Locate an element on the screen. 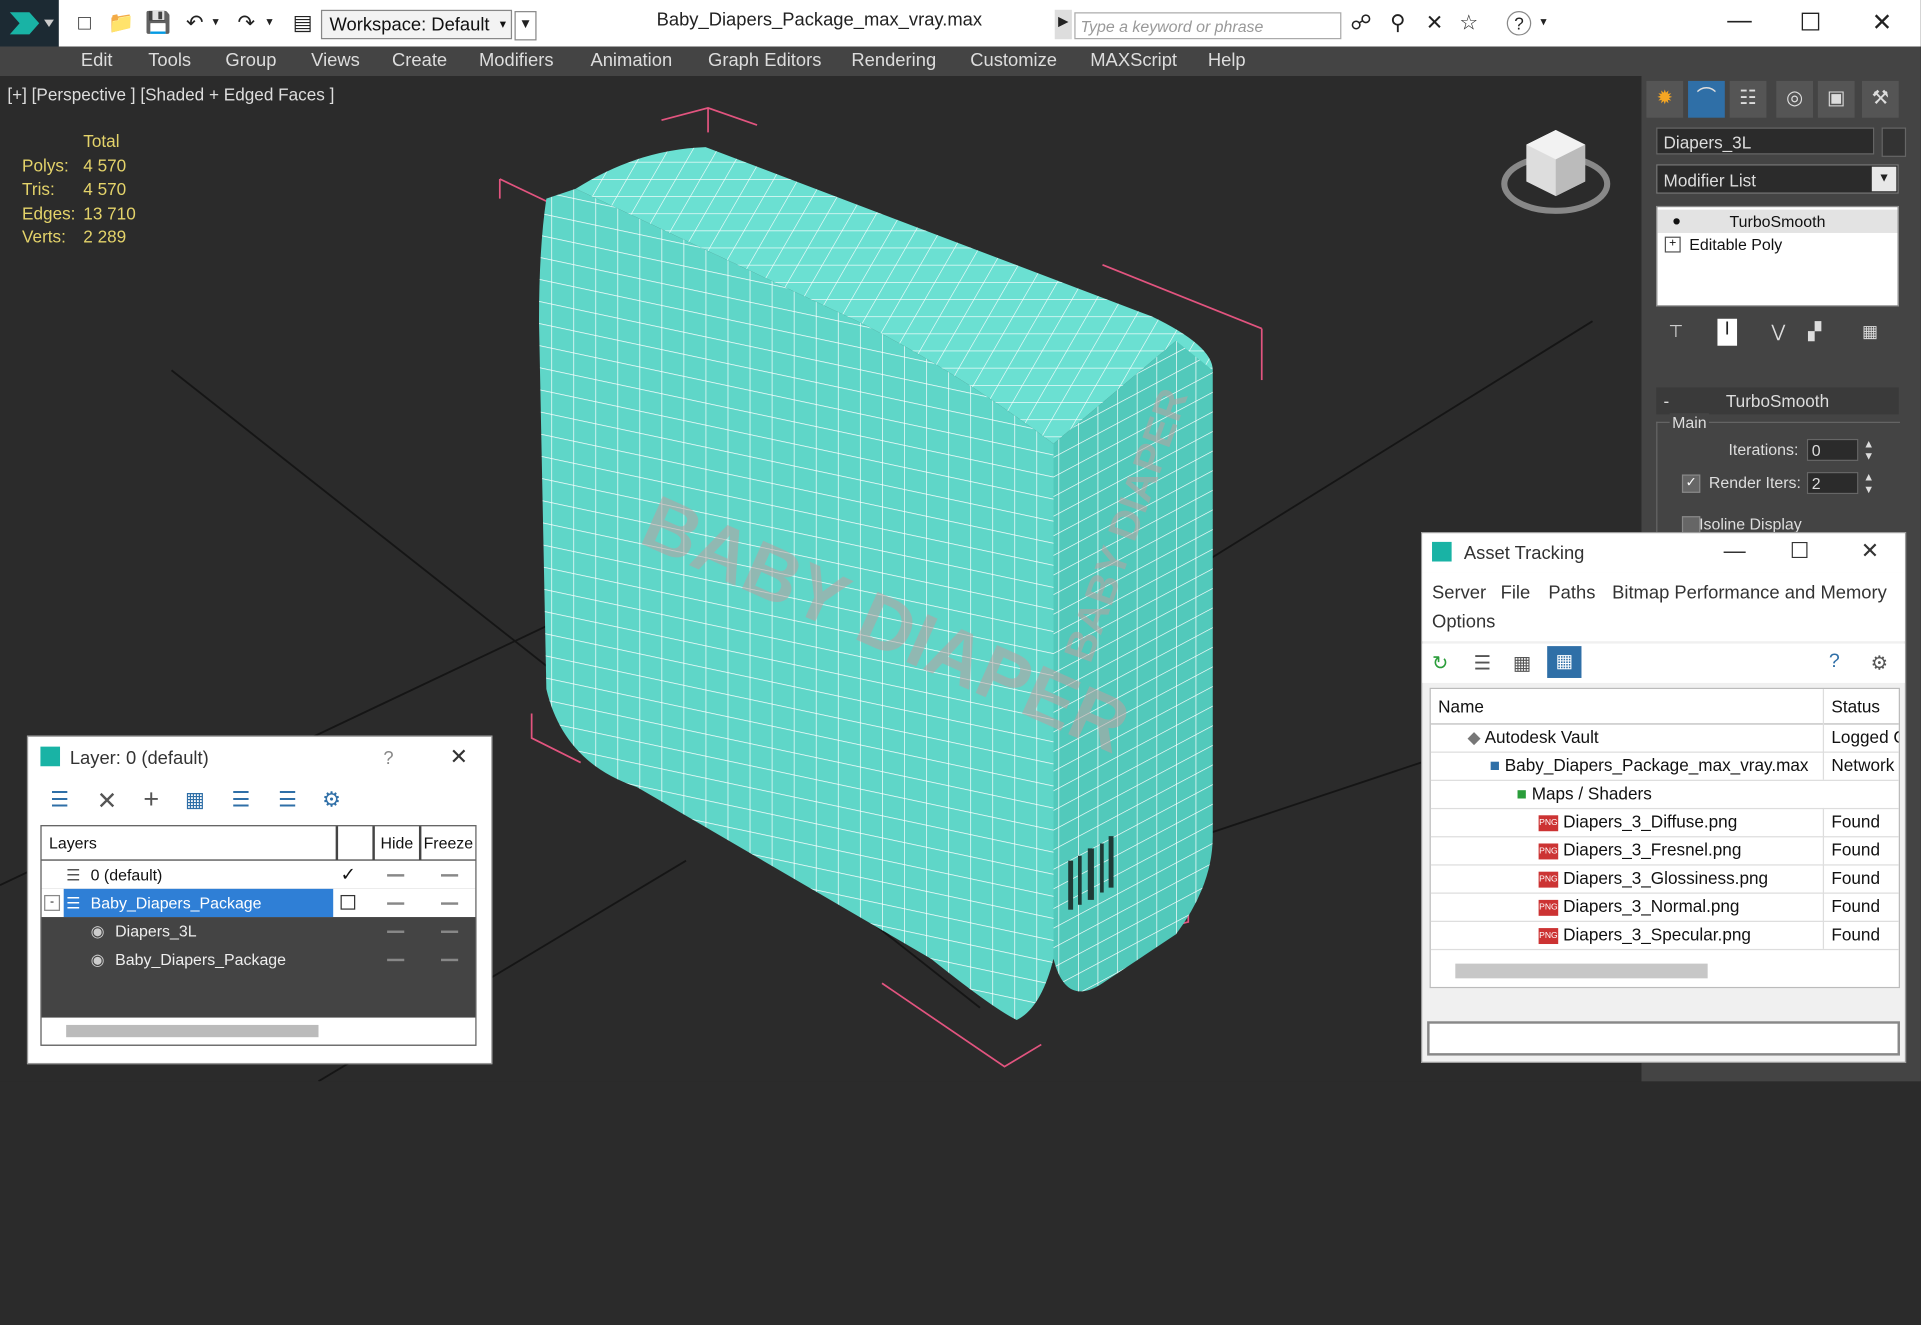 Image resolution: width=1921 pixels, height=1325 pixels. layer-row: ☰ 0 (default) ✓ is located at coordinates (258, 874).